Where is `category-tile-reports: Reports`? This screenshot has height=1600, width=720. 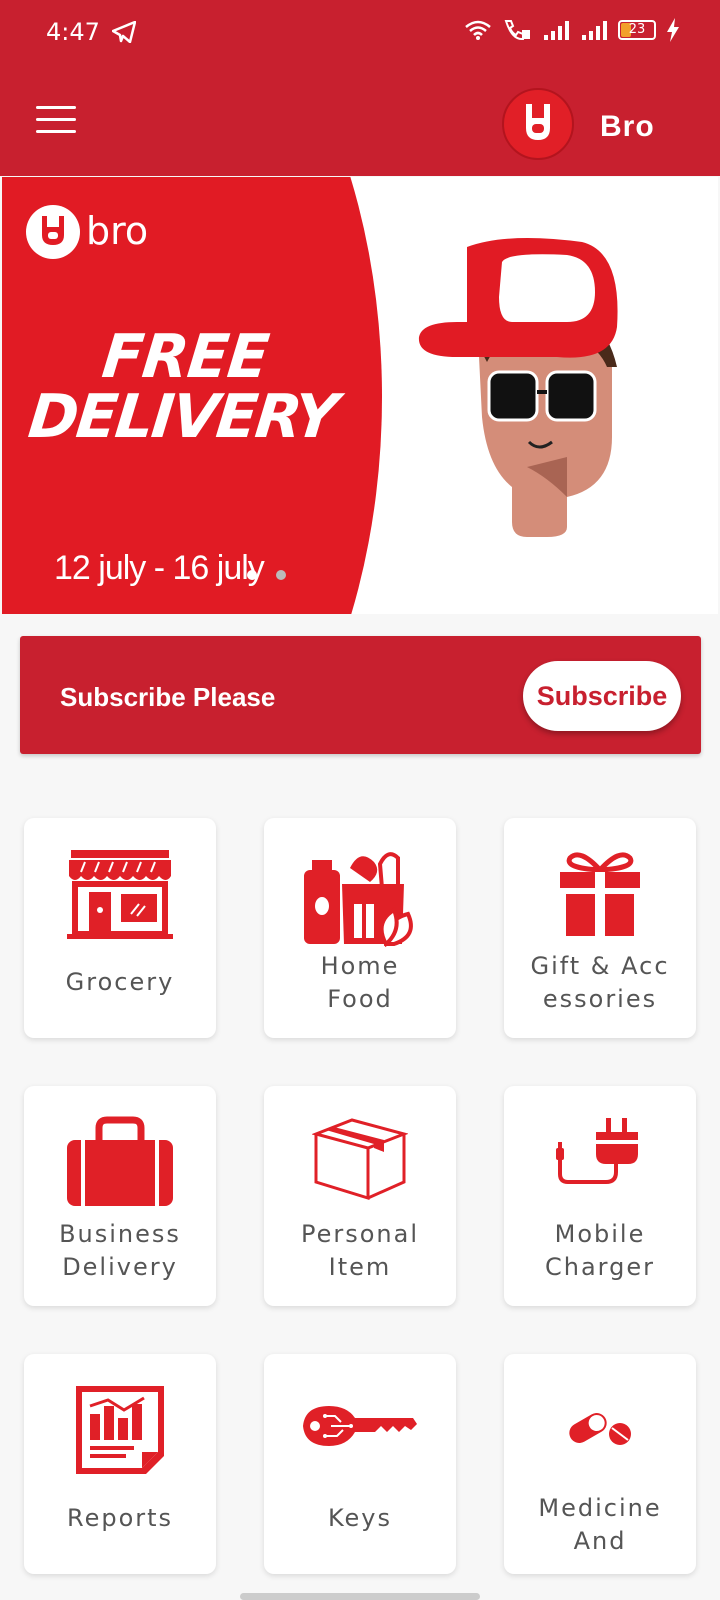
category-tile-reports: Reports is located at coordinates (120, 1464).